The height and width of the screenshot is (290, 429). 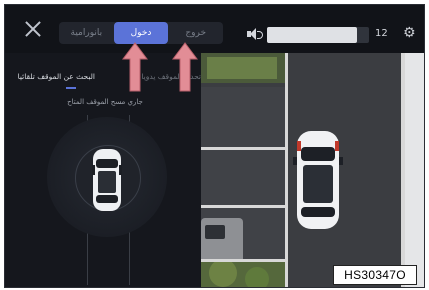 I want to click on image-code-label: HS30347O, so click(x=375, y=275).